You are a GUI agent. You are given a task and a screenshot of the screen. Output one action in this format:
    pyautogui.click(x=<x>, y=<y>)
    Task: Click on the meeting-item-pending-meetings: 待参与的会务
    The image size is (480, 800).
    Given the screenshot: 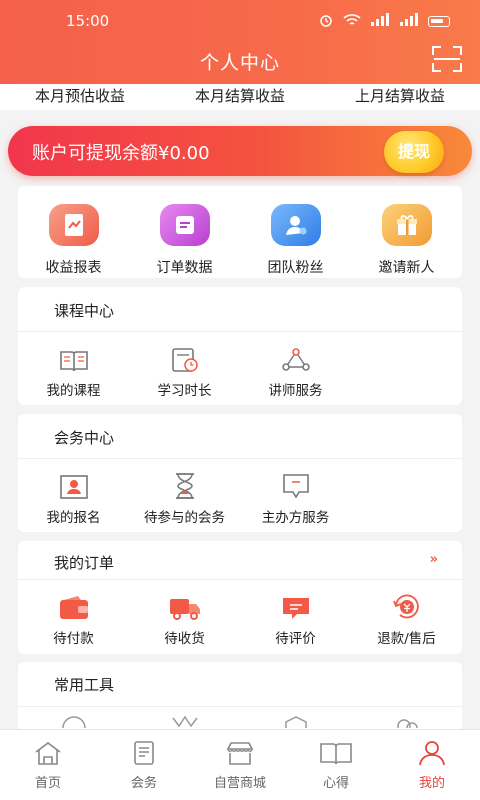 What is the action you would take?
    pyautogui.click(x=184, y=498)
    